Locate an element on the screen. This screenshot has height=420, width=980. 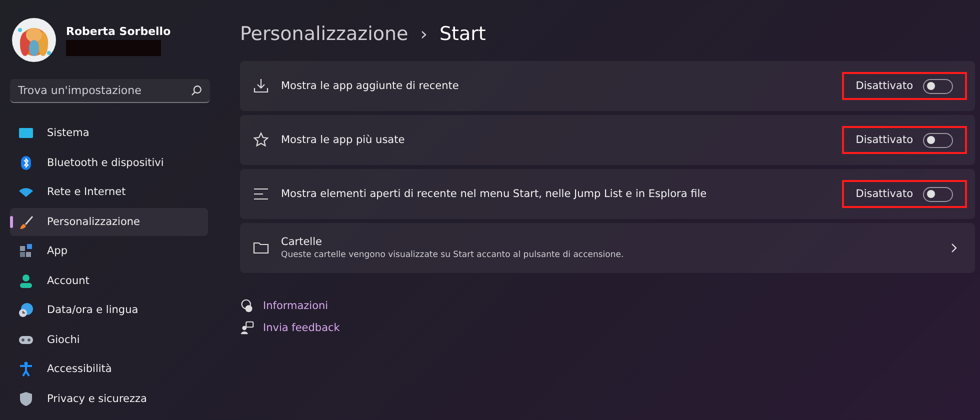
setting-description: Queste cartelle vengono visualizzate su Start accanto al pulsante di accensione. is located at coordinates (453, 255).